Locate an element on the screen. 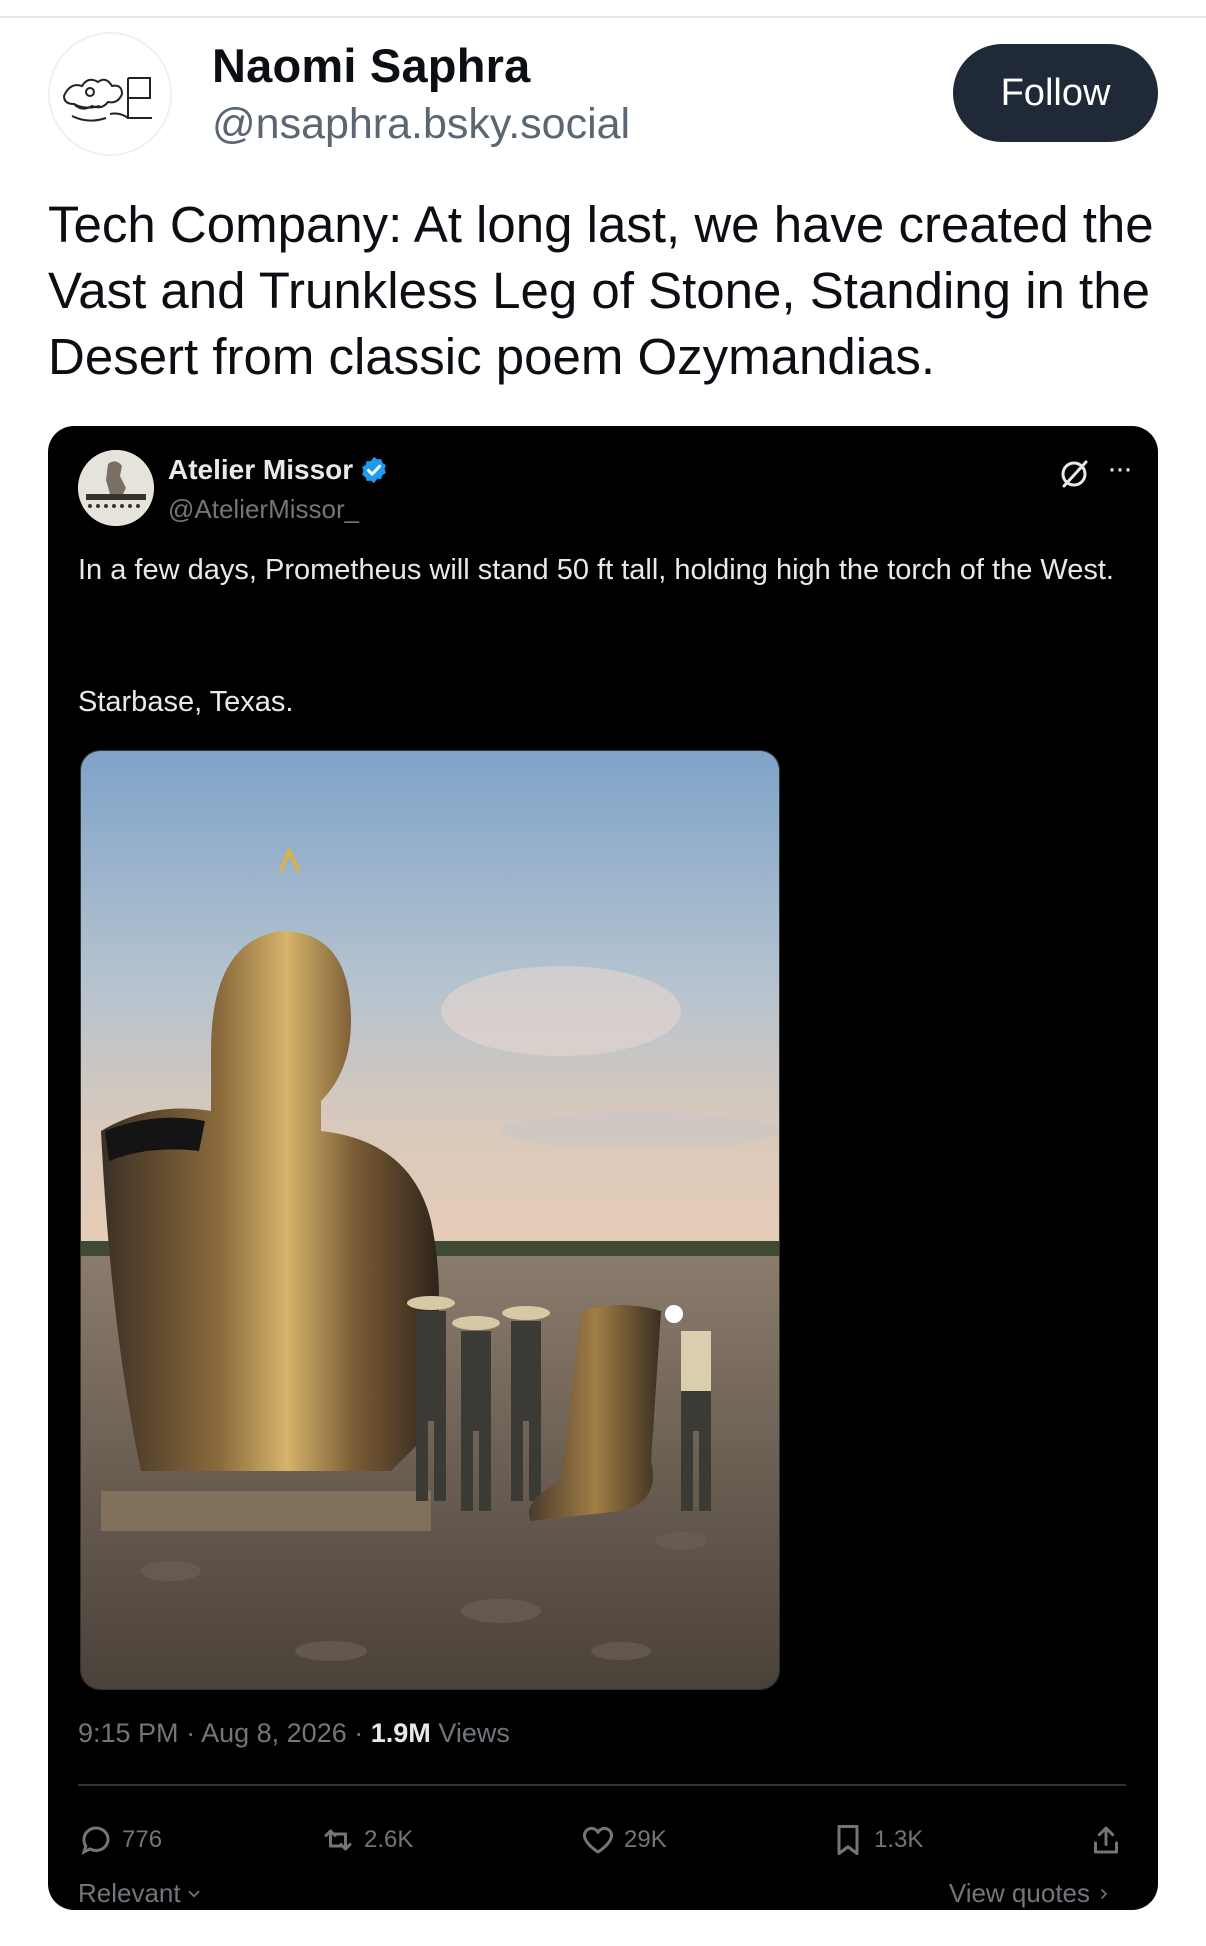 The width and height of the screenshot is (1206, 1946). verified-badge-icon is located at coordinates (374, 470).